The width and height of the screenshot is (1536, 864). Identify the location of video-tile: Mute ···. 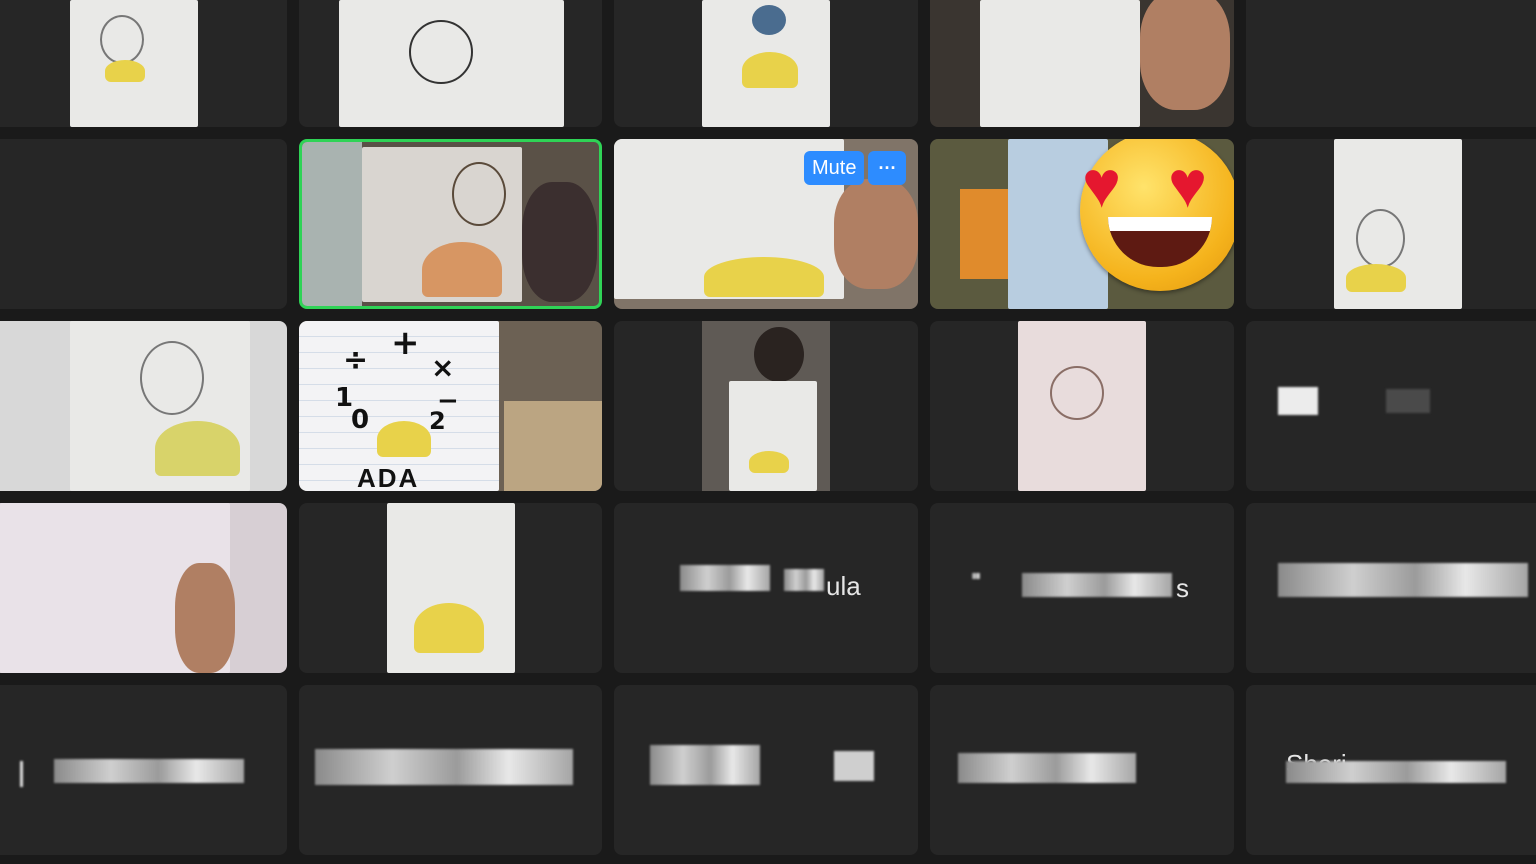
(766, 224).